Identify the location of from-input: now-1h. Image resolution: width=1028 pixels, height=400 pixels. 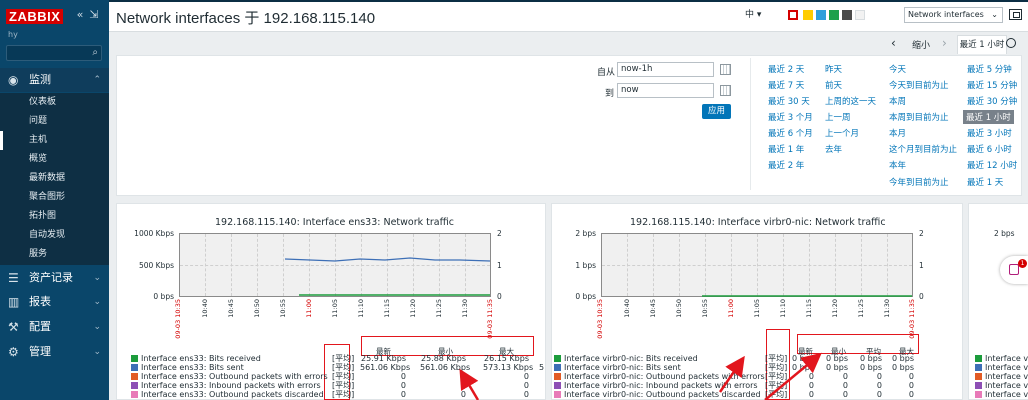
(665, 69).